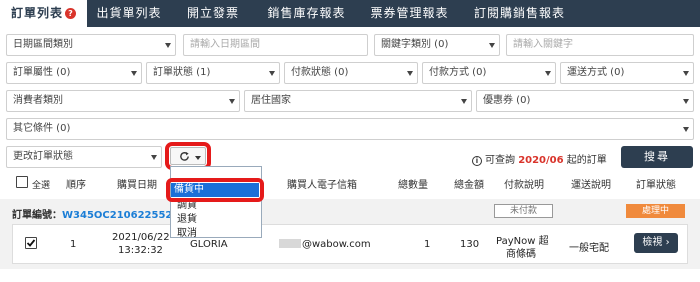  I want to click on country-select: 居住國家, so click(358, 101).